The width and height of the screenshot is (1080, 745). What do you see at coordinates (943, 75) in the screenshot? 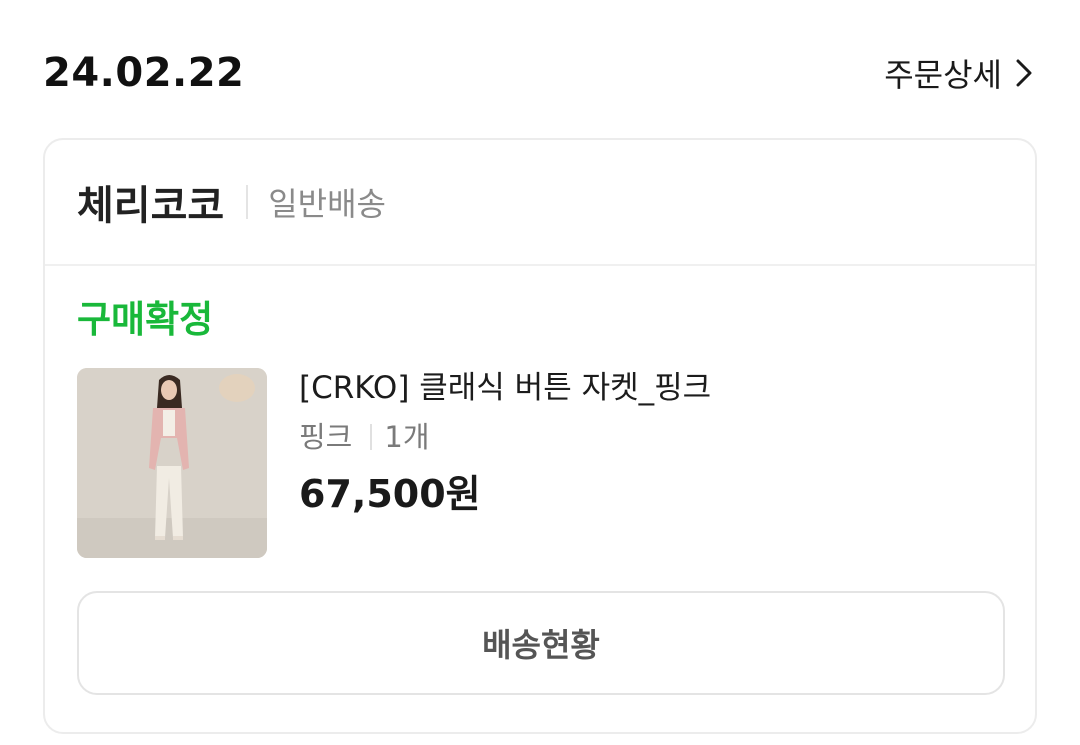
I see `order-detail-label: 주문상세` at bounding box center [943, 75].